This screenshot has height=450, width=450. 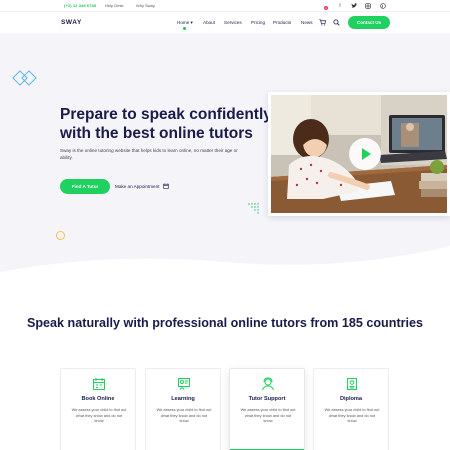 I want to click on facebook-icon: f, so click(x=340, y=6).